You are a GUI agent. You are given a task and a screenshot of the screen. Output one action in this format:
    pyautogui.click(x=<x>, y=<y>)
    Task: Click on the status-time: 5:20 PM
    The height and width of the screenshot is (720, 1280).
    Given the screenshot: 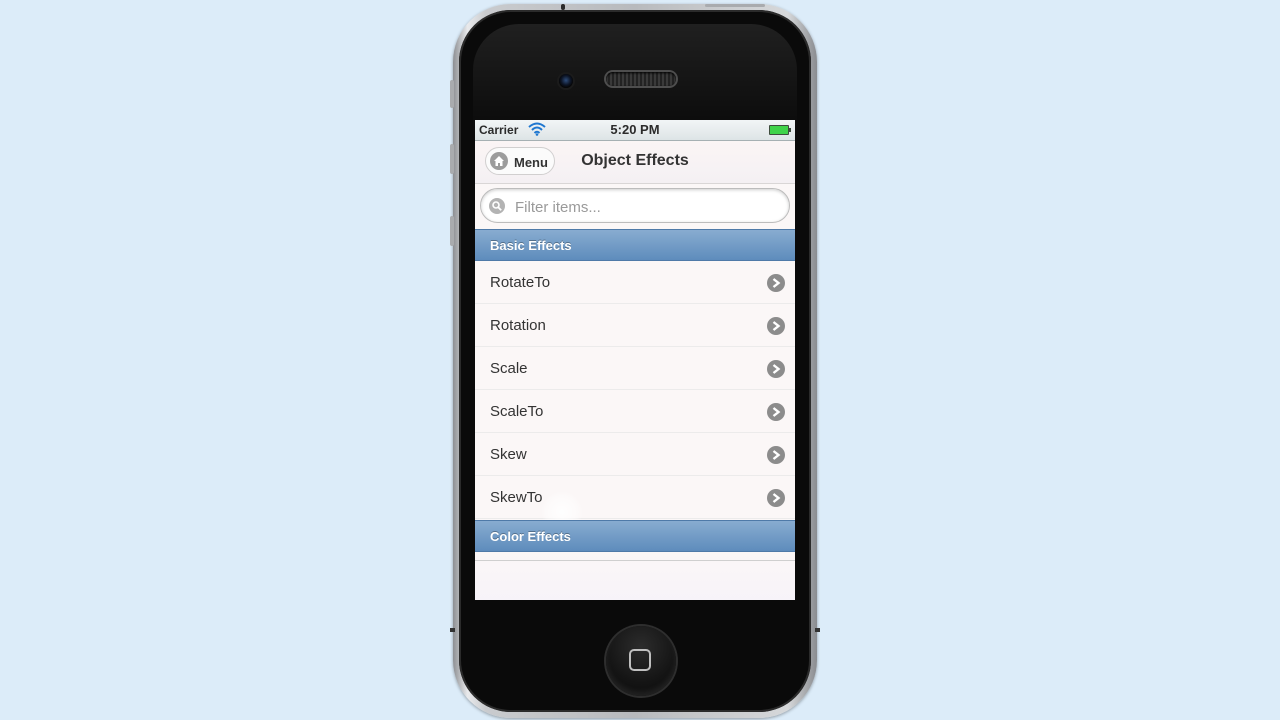 What is the action you would take?
    pyautogui.click(x=635, y=129)
    